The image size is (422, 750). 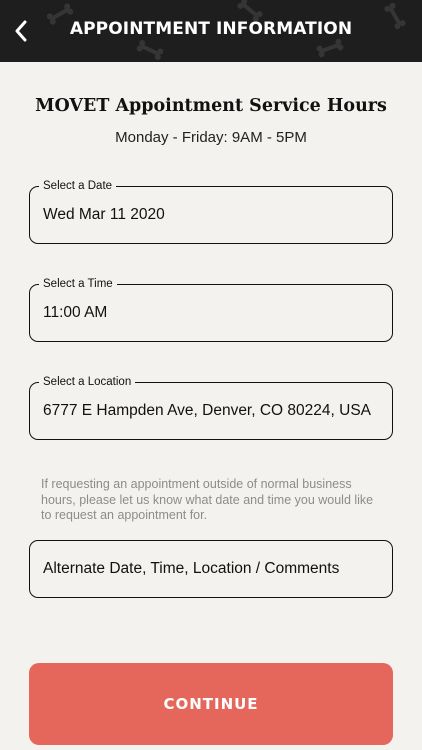 I want to click on continue-button: CONTINUE, so click(x=211, y=704).